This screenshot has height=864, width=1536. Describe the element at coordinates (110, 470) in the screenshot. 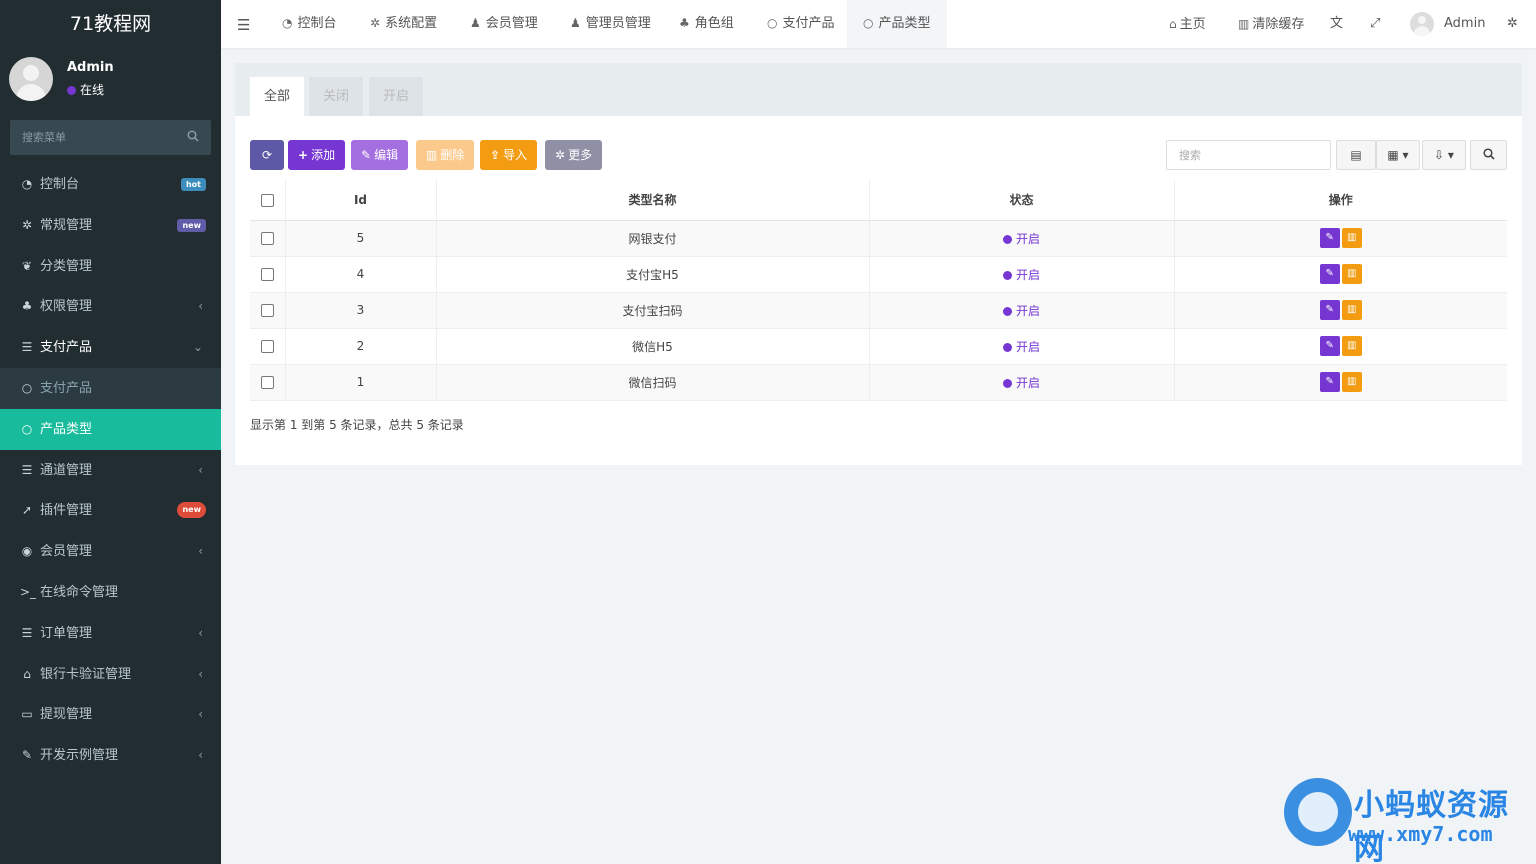

I see `sidebar-item: ☰ 通道管理 ‹` at that location.